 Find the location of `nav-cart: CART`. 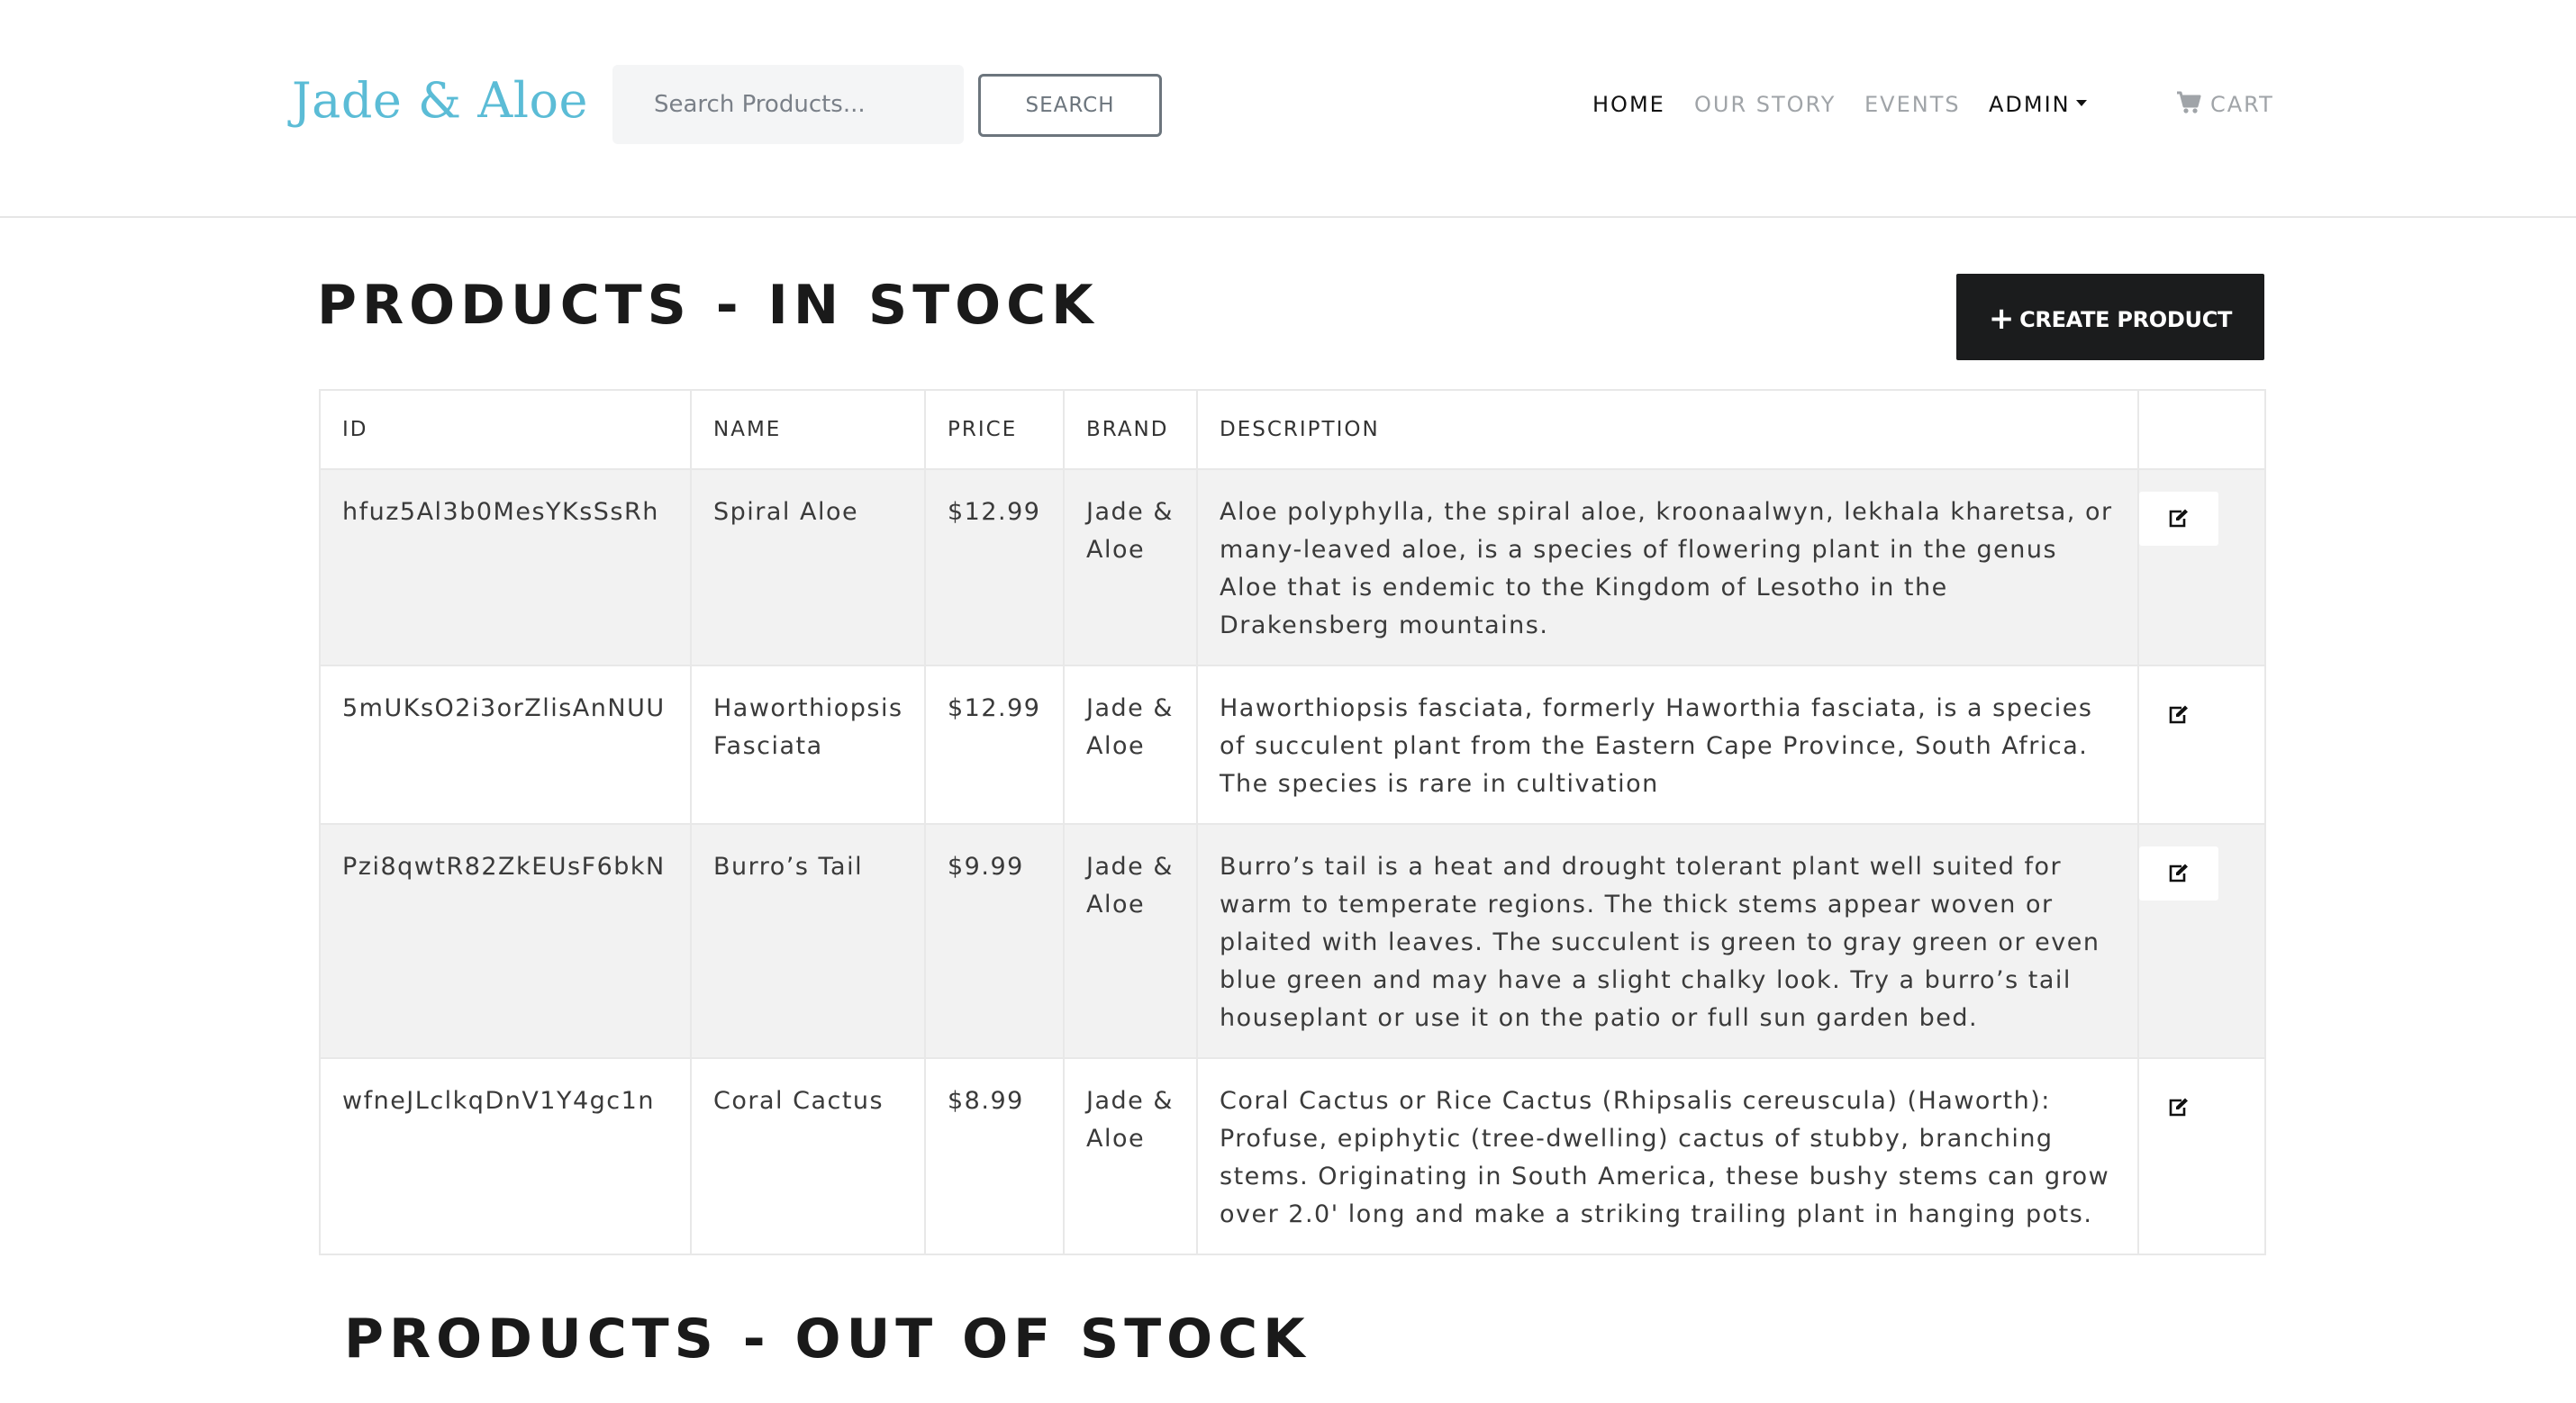

nav-cart: CART is located at coordinates (2225, 104).